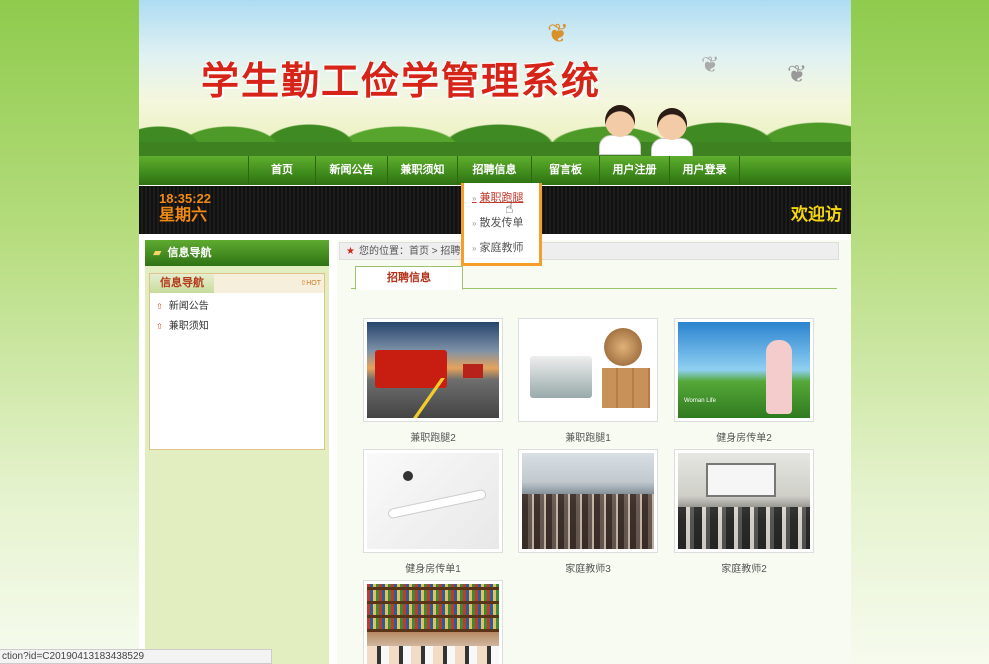 The height and width of the screenshot is (664, 989). Describe the element at coordinates (352, 170) in the screenshot. I see `nav-item-news: 新闻公告` at that location.